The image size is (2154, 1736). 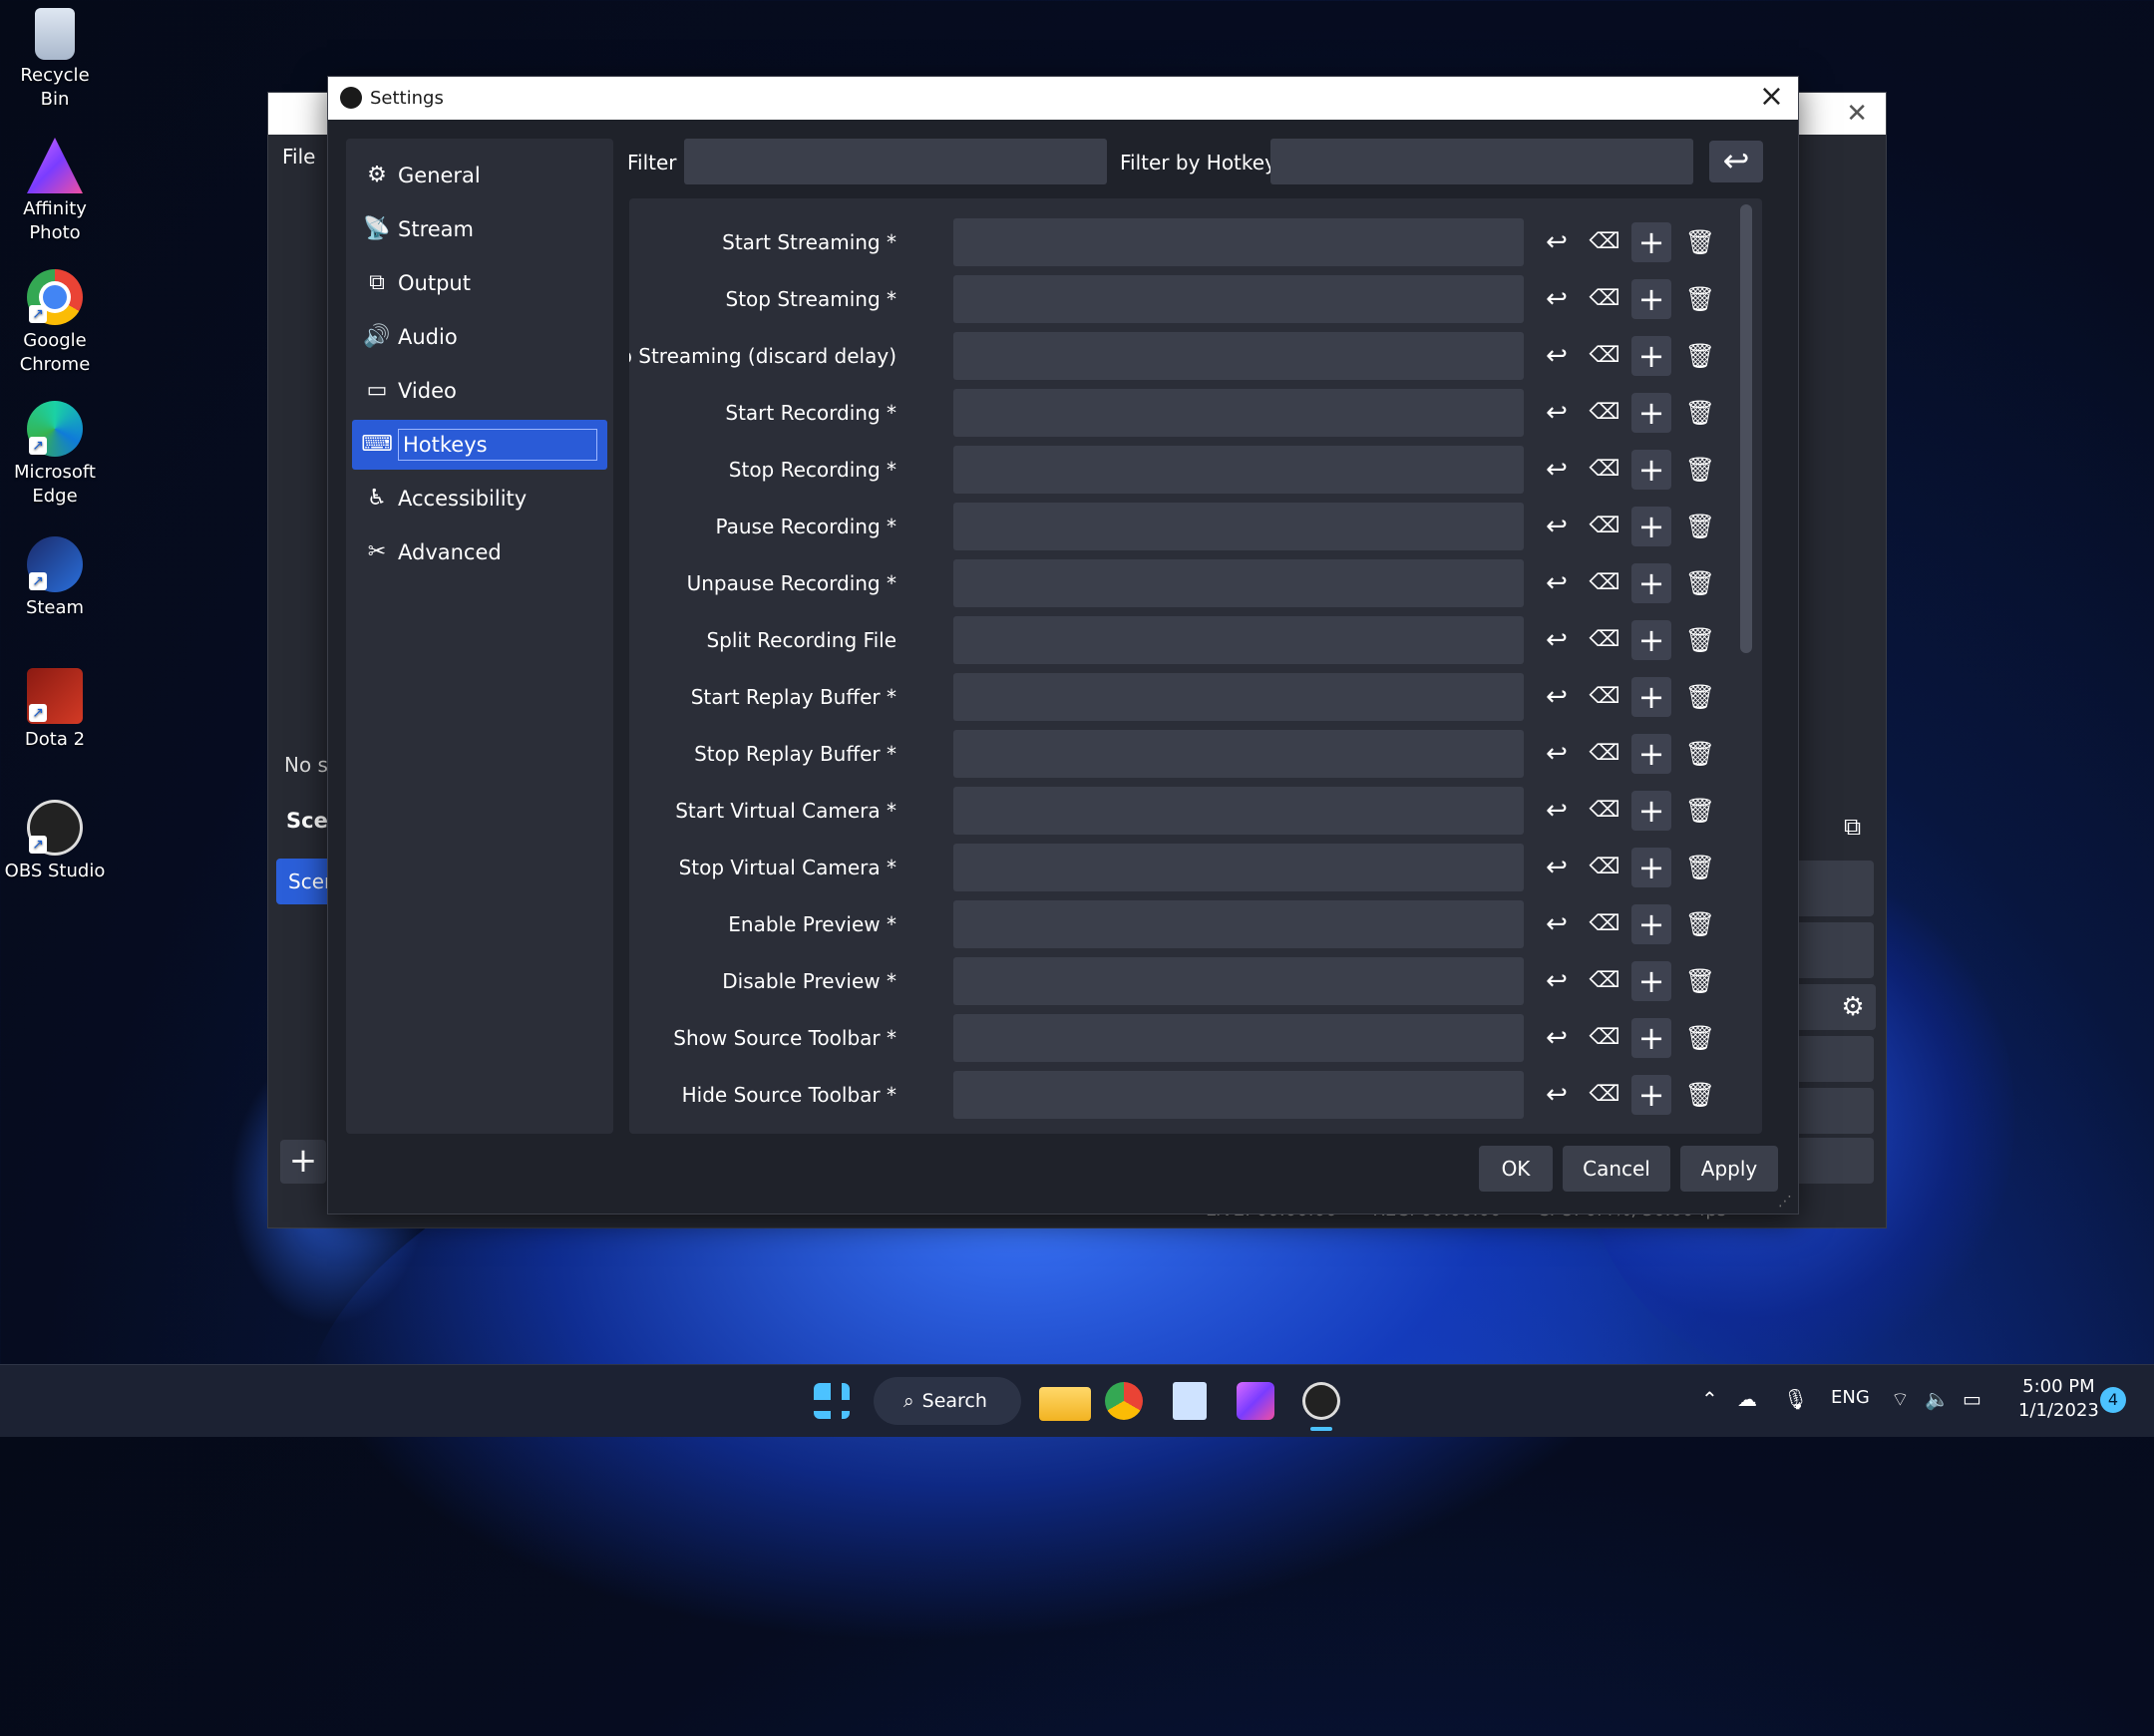 What do you see at coordinates (55, 706) in the screenshot?
I see `desktop-icon-dota2: ↗ Dota 2` at bounding box center [55, 706].